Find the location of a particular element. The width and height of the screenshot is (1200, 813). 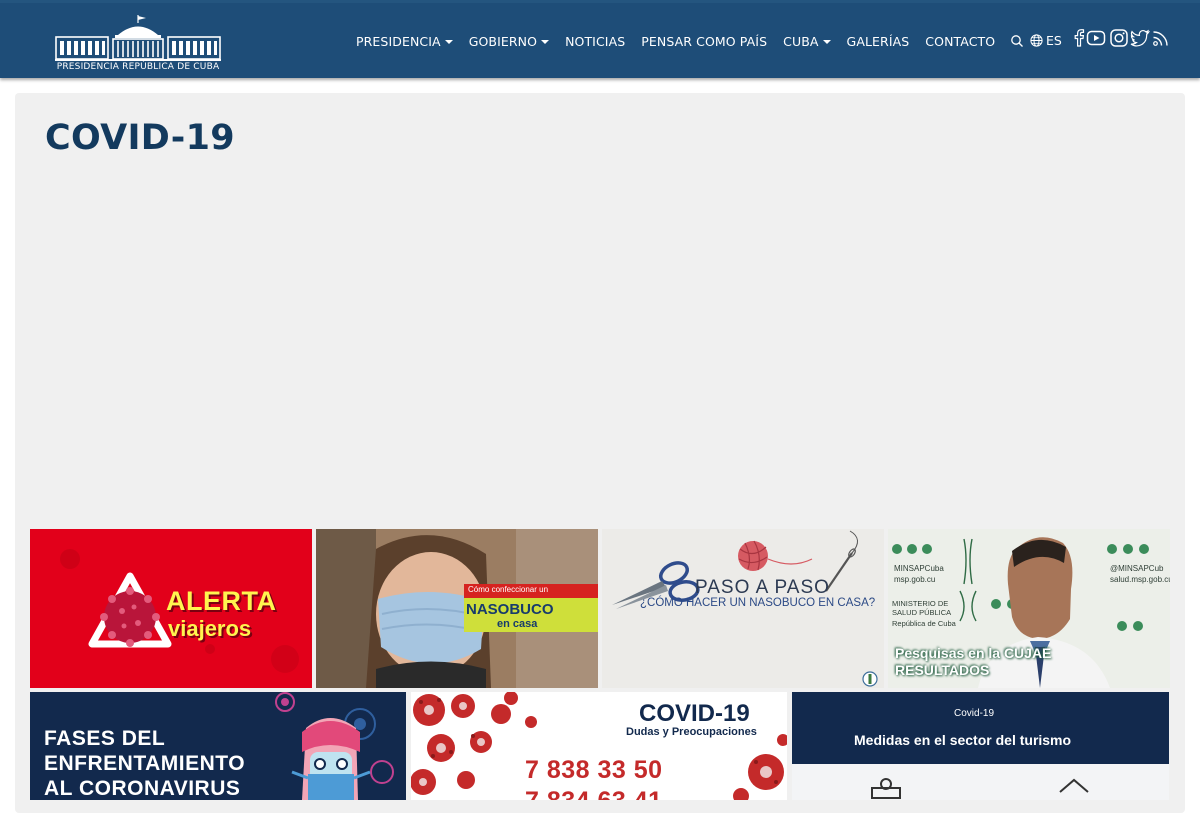

globe-icon is located at coordinates (1036, 40).